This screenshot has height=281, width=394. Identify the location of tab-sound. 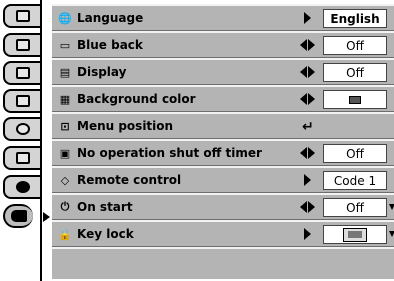
(22, 158).